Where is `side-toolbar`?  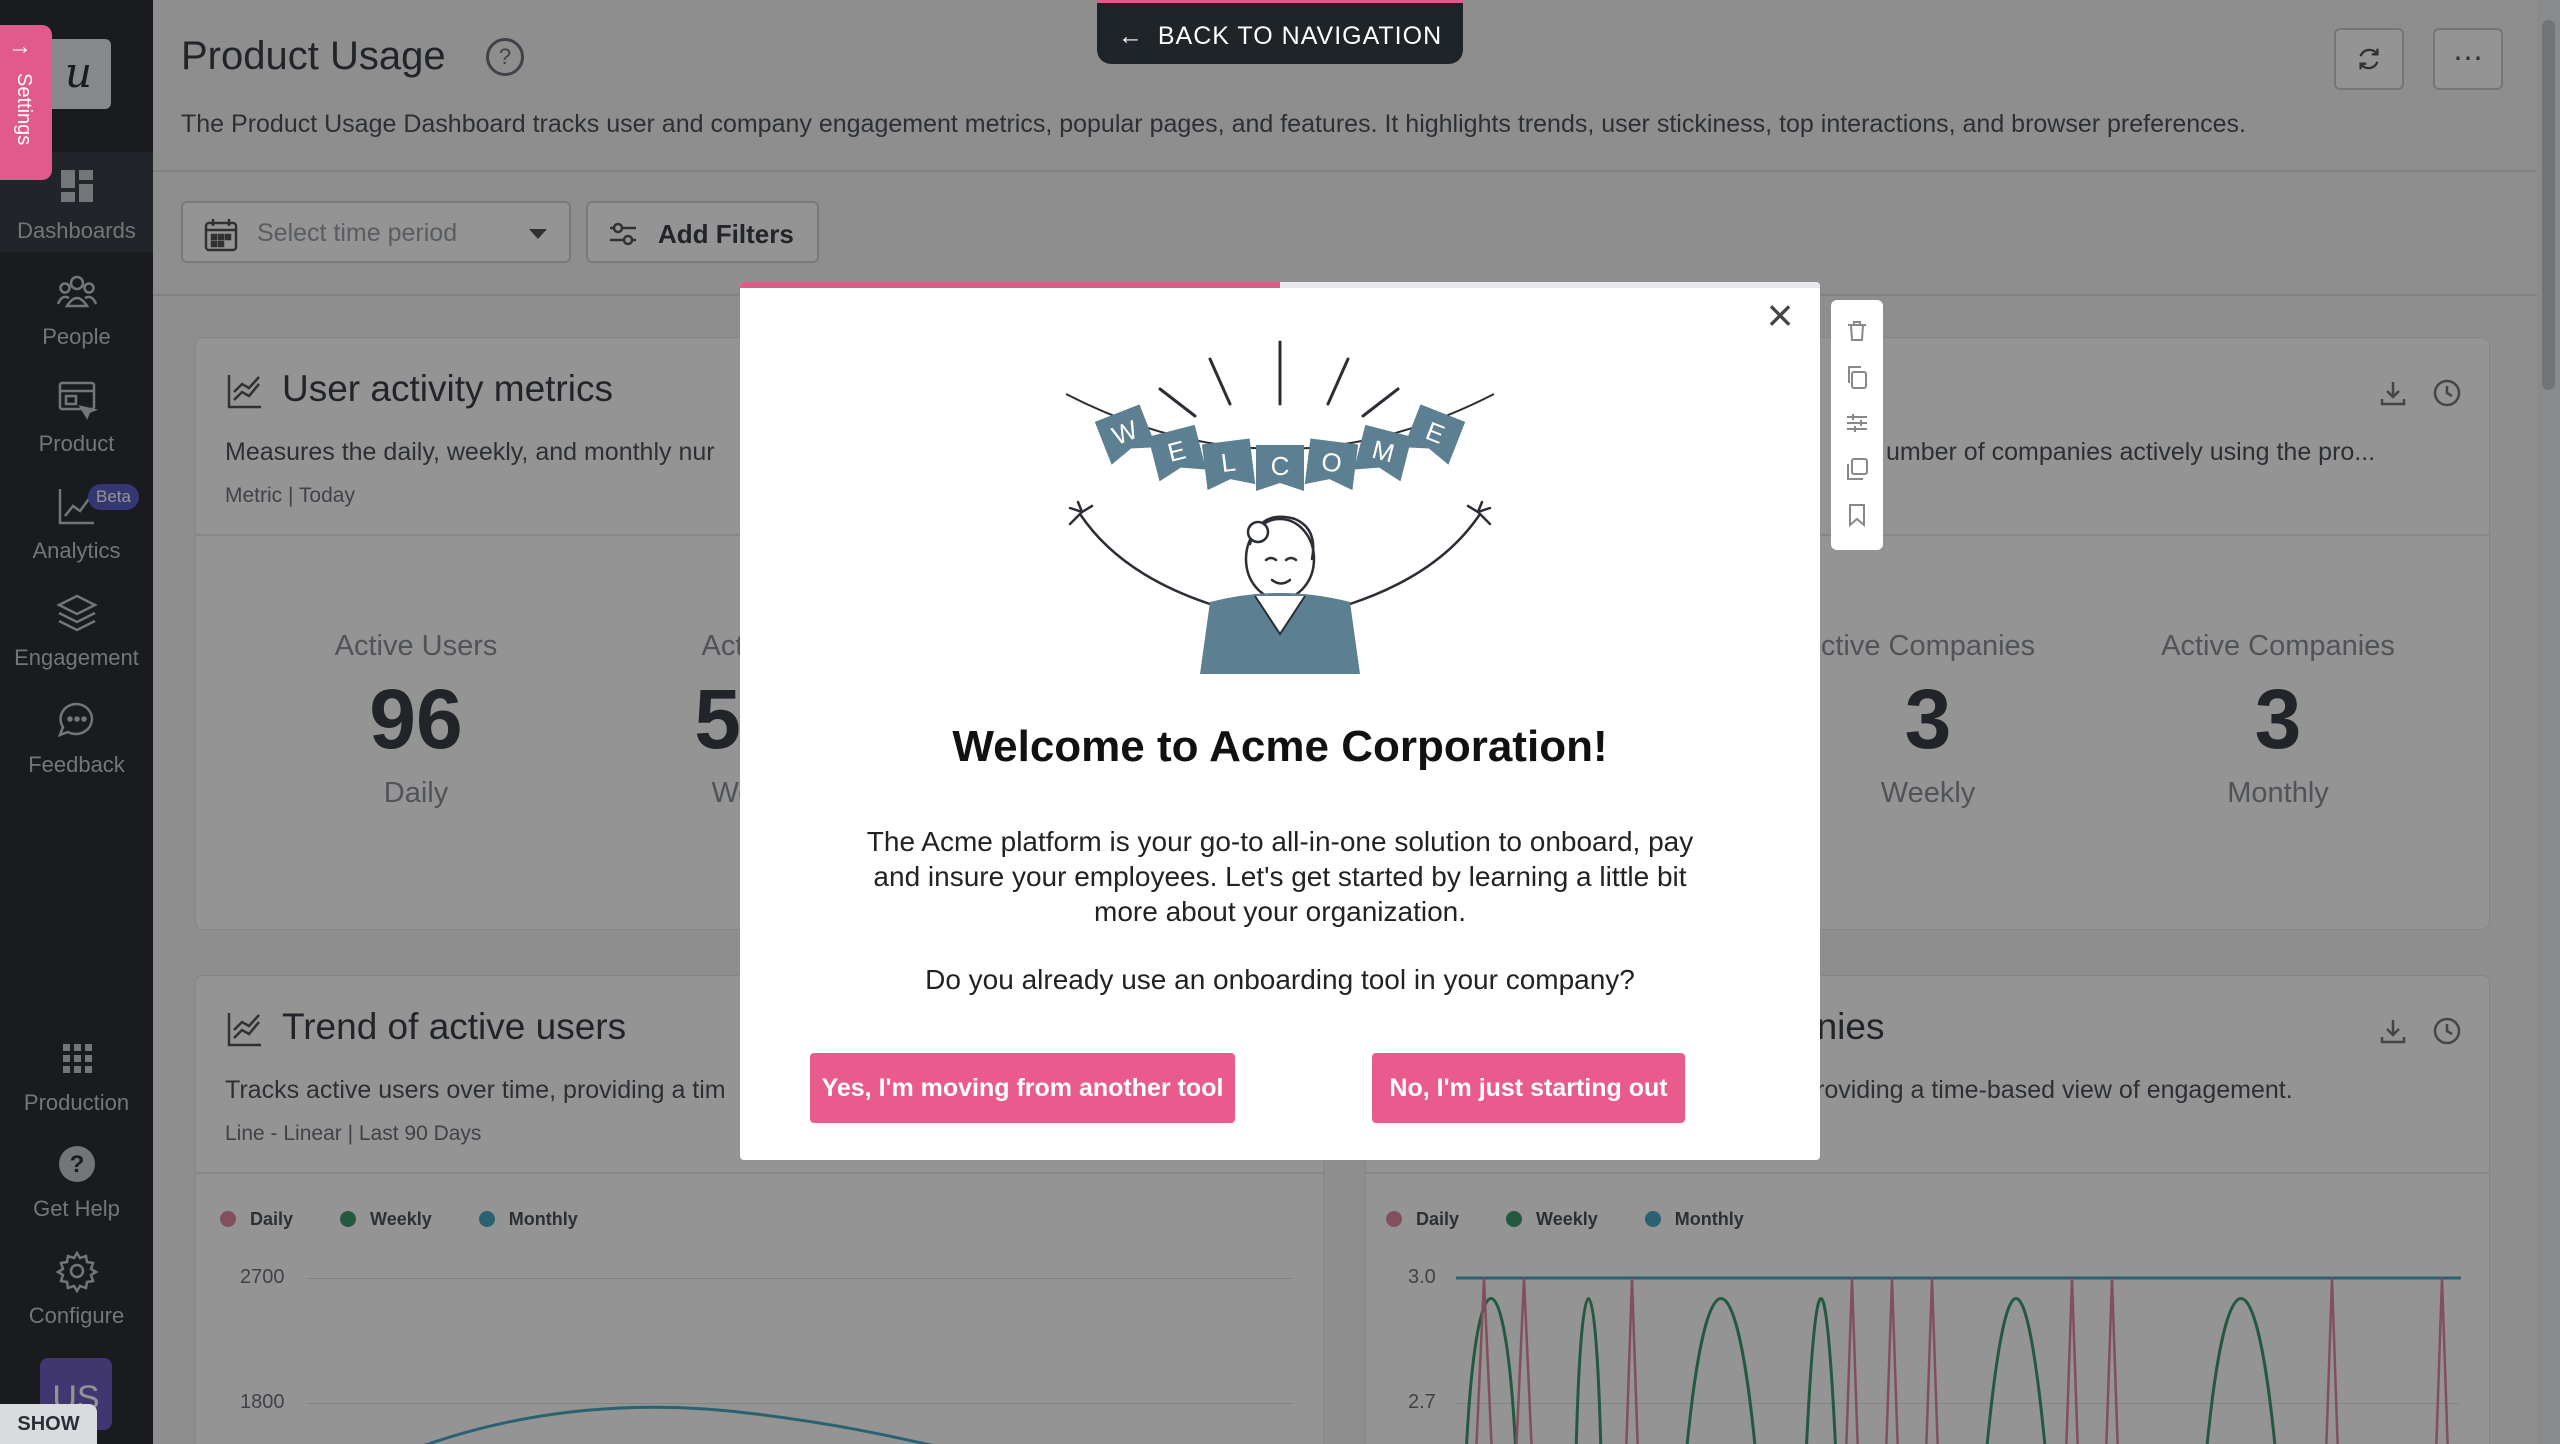
side-toolbar is located at coordinates (1857, 425).